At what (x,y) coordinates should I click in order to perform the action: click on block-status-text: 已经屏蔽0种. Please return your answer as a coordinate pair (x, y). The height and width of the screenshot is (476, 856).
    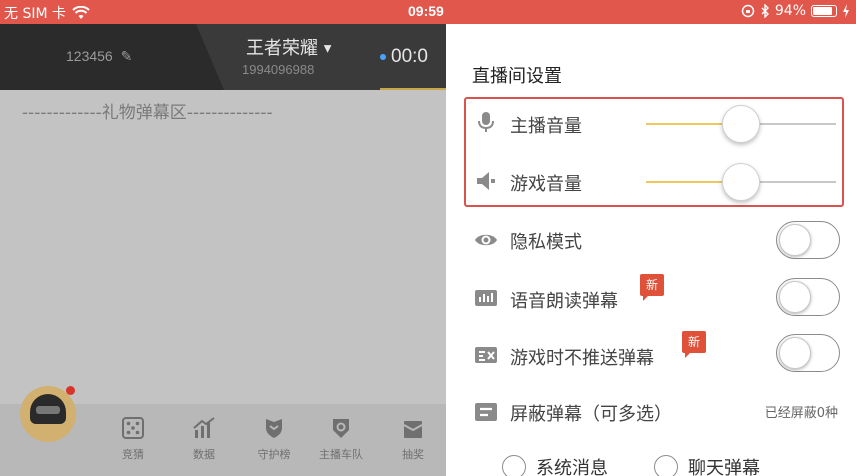
    Looking at the image, I should click on (801, 413).